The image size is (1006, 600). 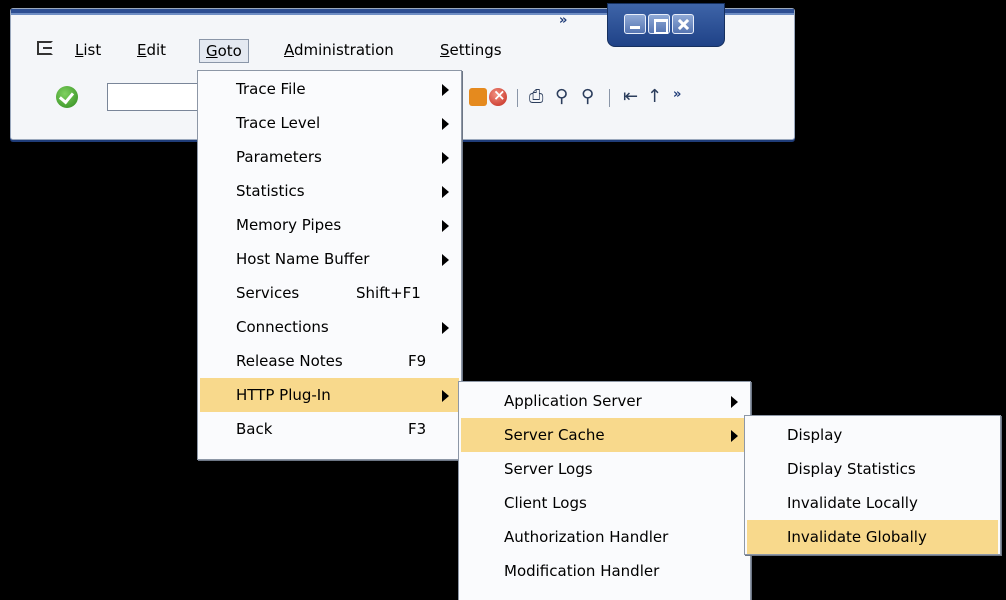 What do you see at coordinates (282, 327) in the screenshot?
I see `menu-item-label: Connections` at bounding box center [282, 327].